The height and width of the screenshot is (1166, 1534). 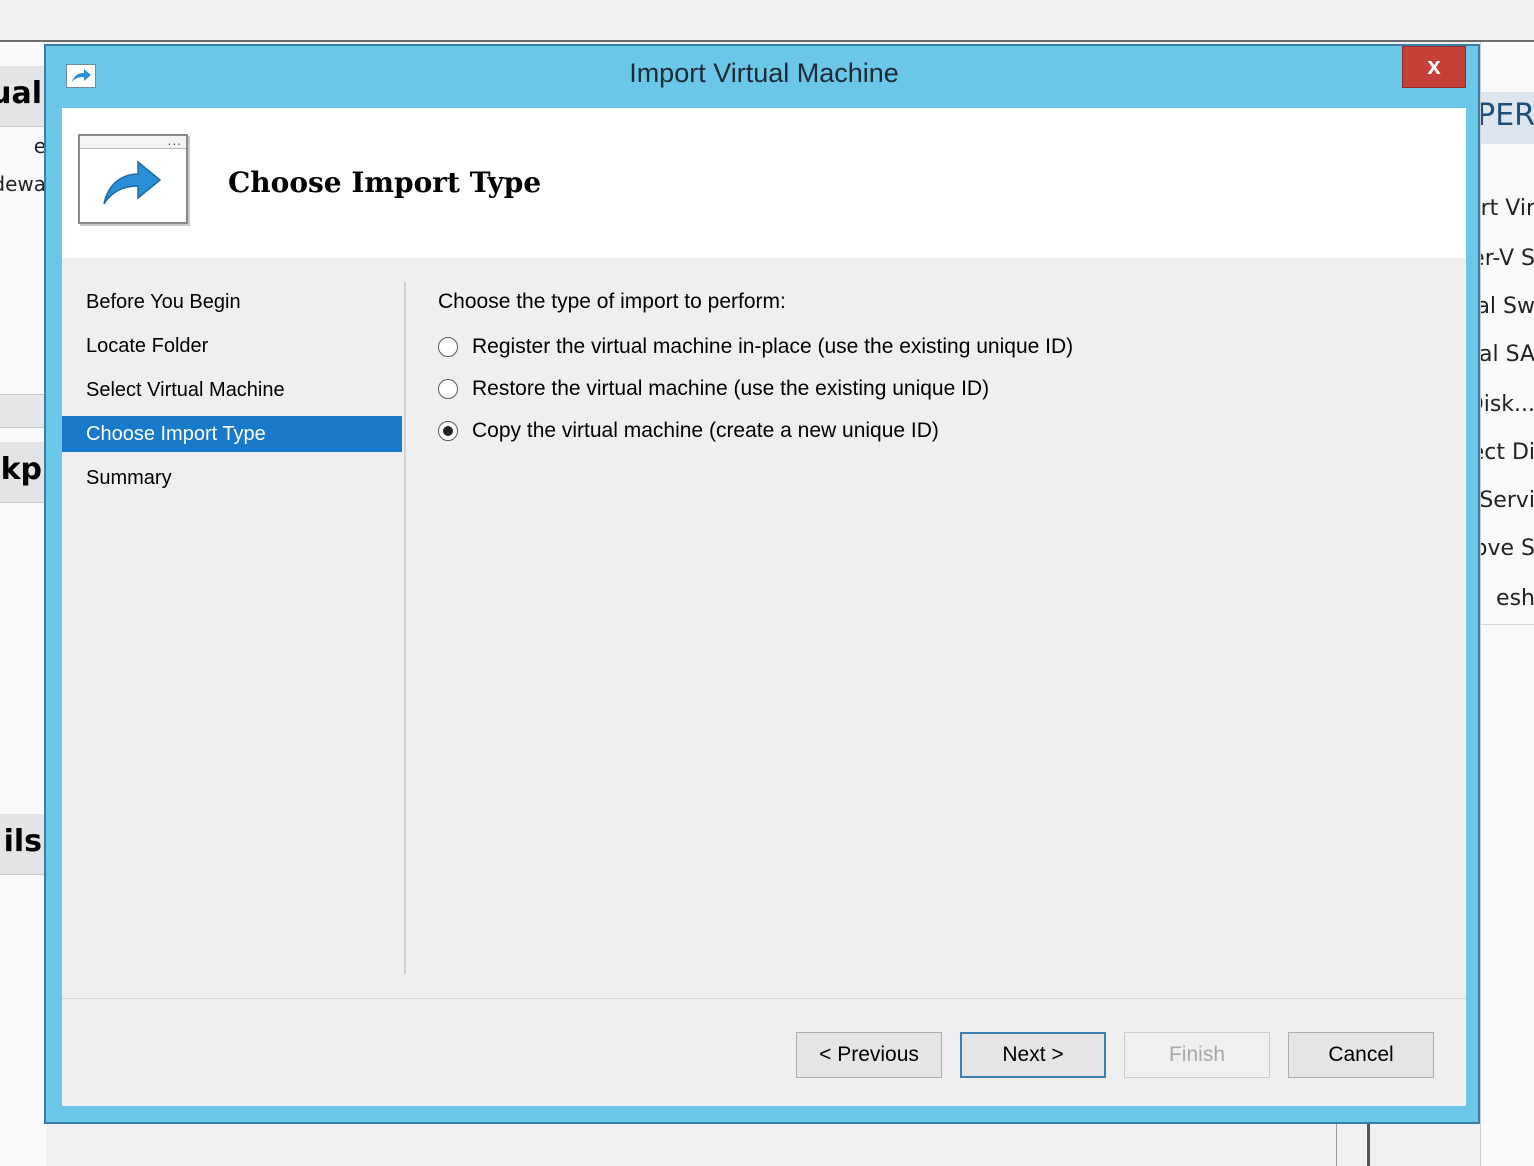 I want to click on background-toolbar, so click(x=767, y=21).